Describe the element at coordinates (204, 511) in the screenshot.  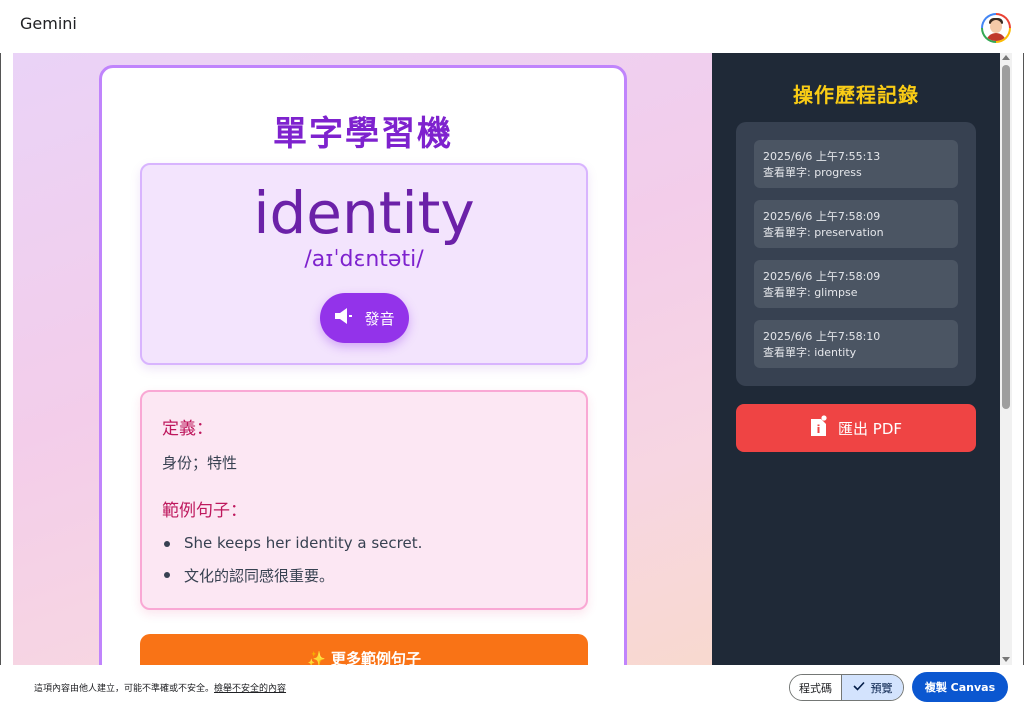
I see `examples-label: 範例句子：` at that location.